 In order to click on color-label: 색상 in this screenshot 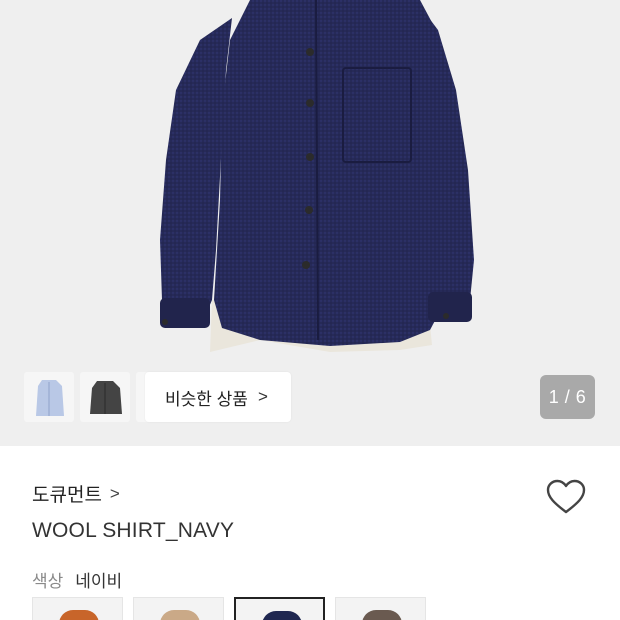, I will do `click(48, 581)`.